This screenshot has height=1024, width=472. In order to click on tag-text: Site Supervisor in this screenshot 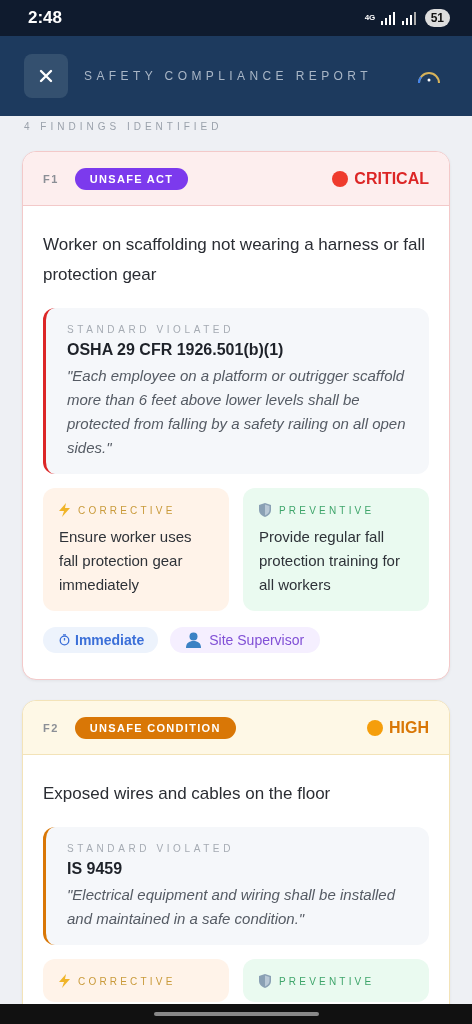, I will do `click(257, 640)`.